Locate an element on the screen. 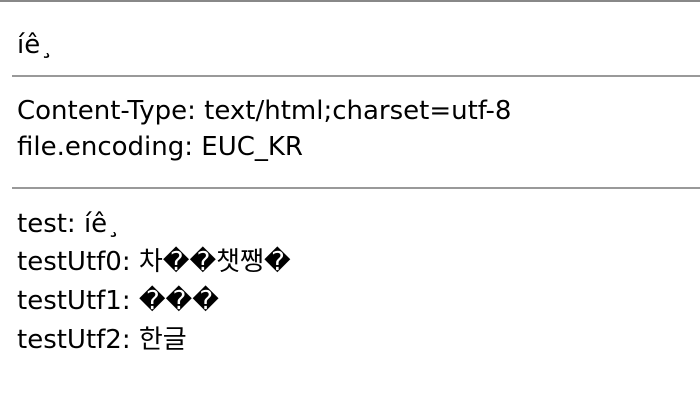 The height and width of the screenshot is (410, 700). file-encoding-line: file.encoding: EUC_KR is located at coordinates (160, 147).